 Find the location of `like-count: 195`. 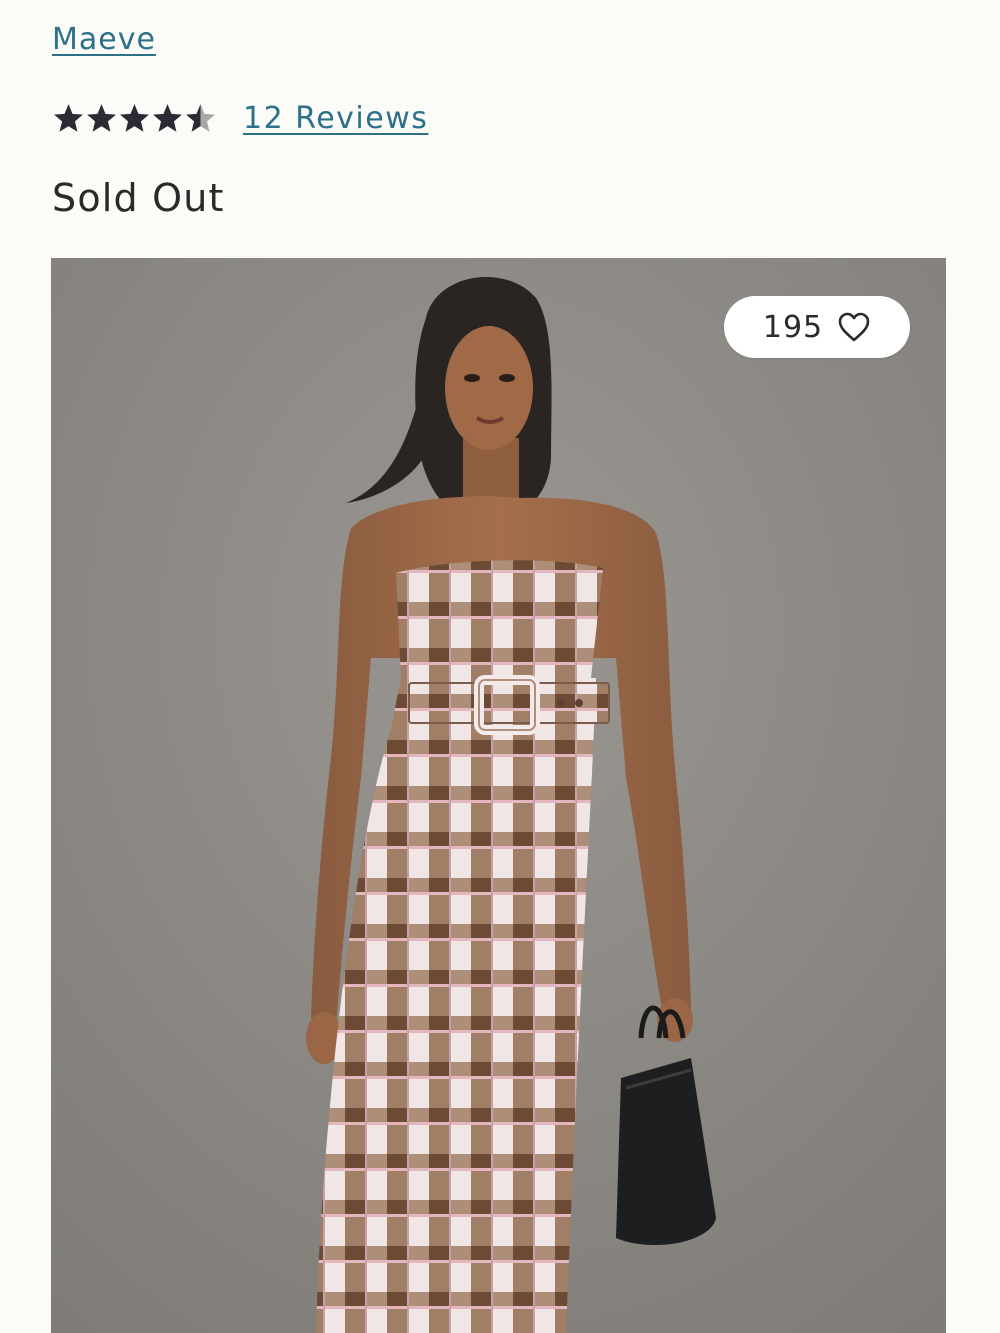

like-count: 195 is located at coordinates (793, 327).